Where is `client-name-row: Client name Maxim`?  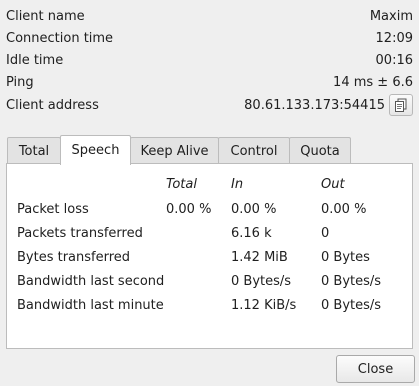
client-name-row: Client name Maxim is located at coordinates (209, 16).